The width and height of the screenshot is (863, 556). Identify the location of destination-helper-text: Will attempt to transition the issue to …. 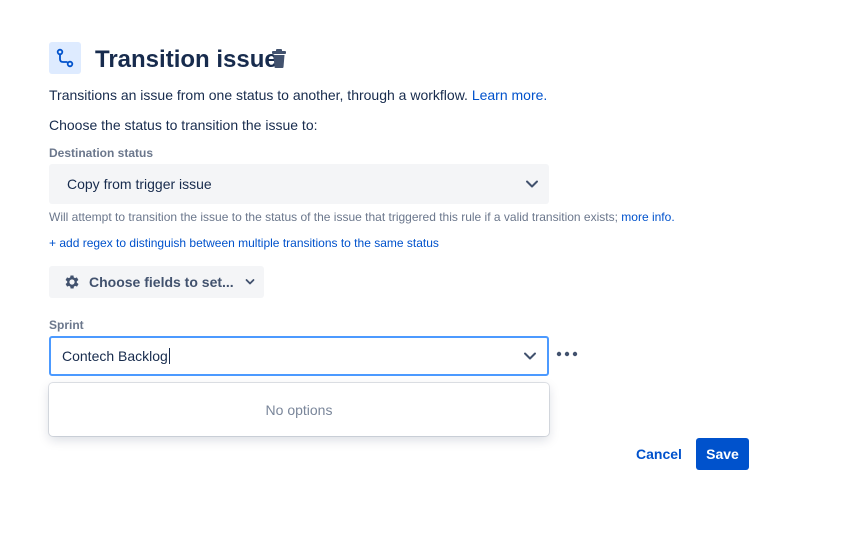
(333, 217).